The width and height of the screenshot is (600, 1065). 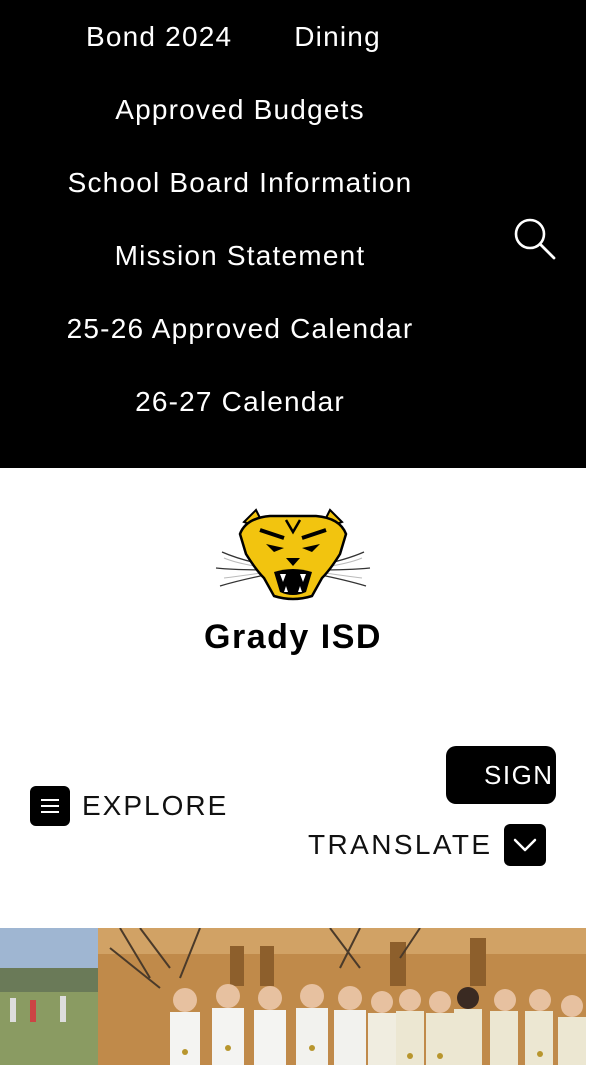 I want to click on wildcat-mascot-logo-icon, so click(x=293, y=554).